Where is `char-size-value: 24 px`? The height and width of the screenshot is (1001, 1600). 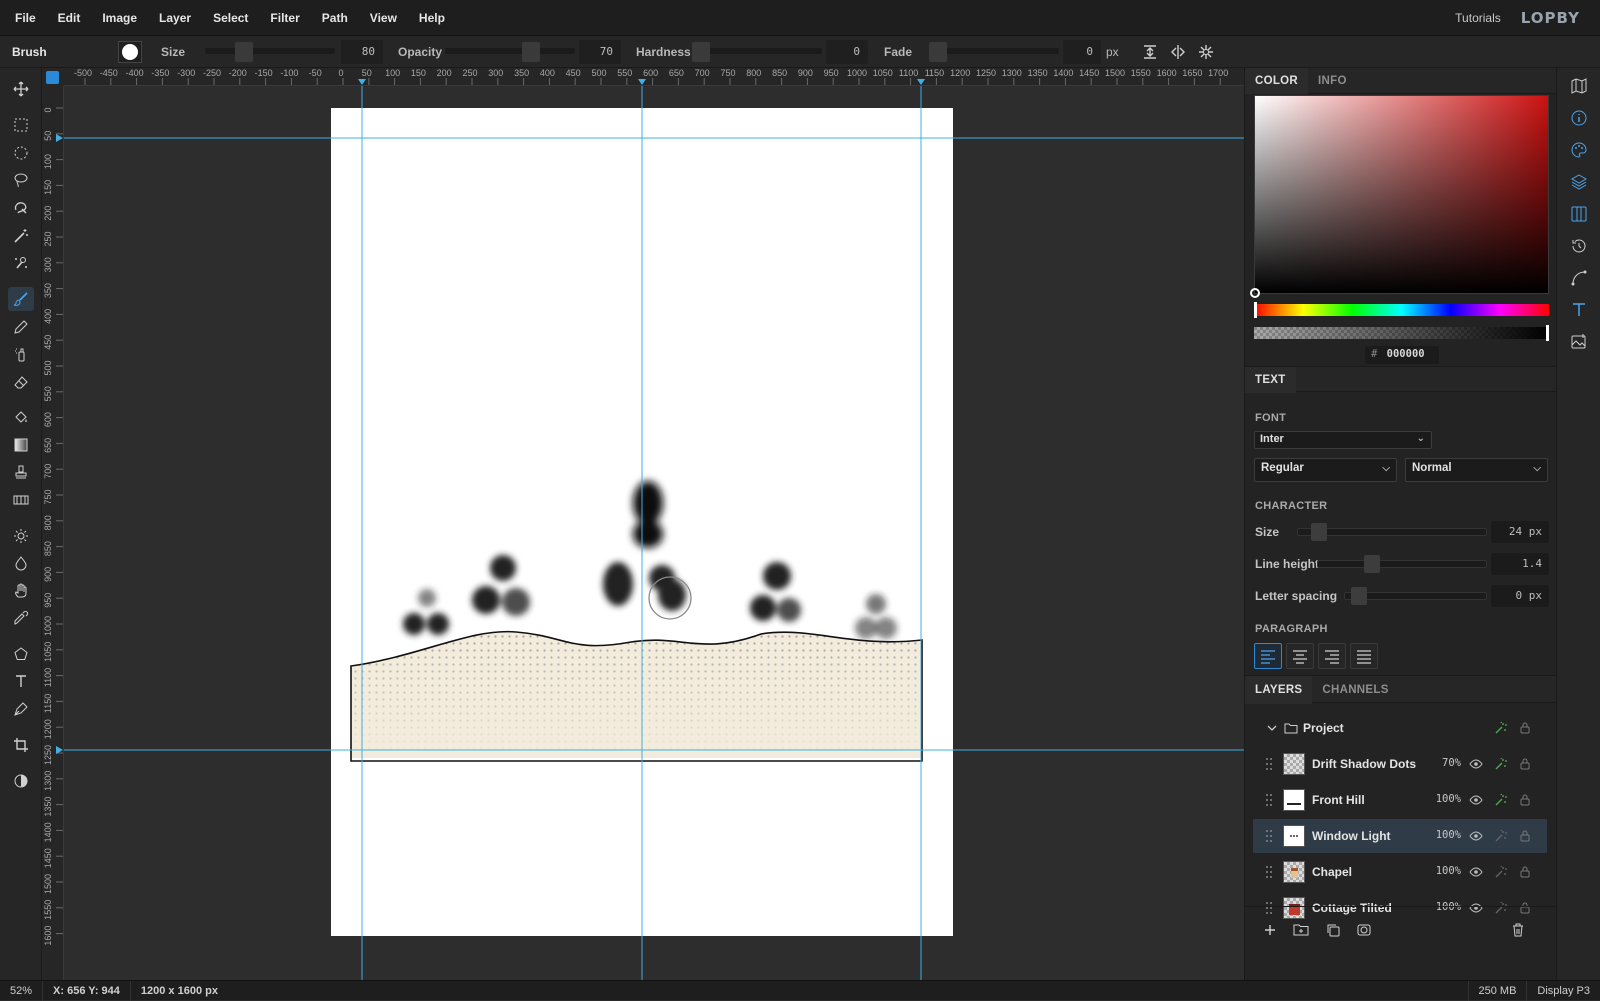 char-size-value: 24 px is located at coordinates (1520, 532).